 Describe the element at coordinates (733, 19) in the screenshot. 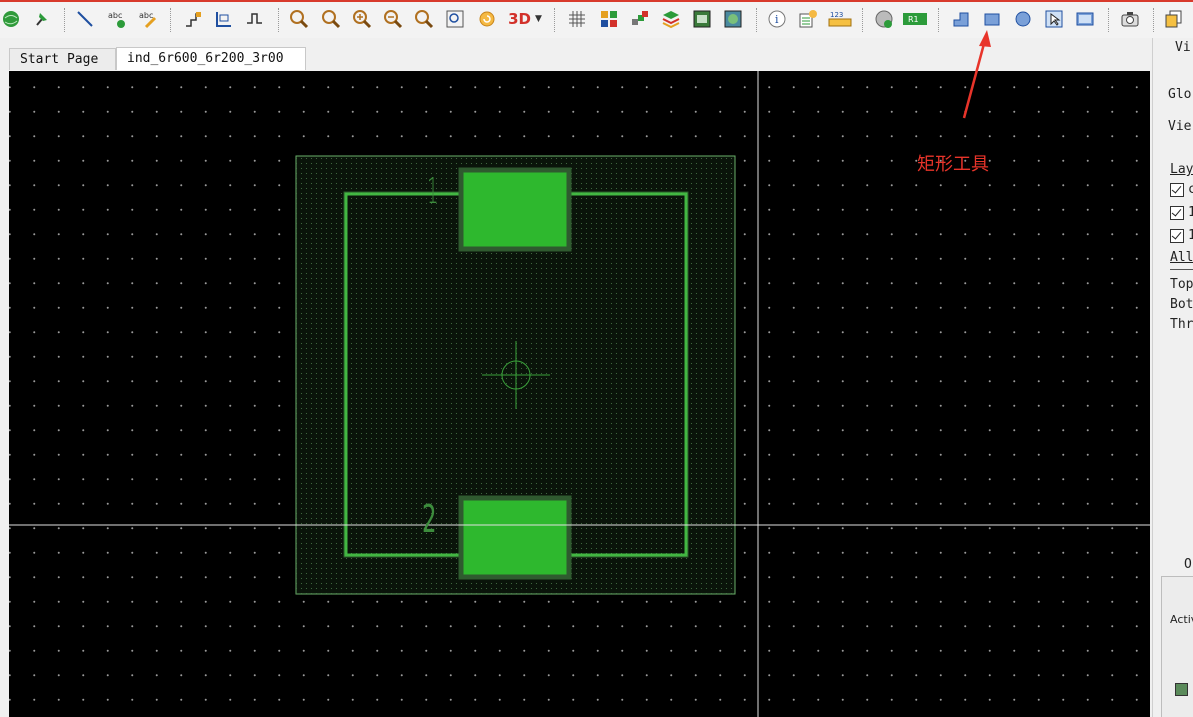

I see `map-icon` at that location.